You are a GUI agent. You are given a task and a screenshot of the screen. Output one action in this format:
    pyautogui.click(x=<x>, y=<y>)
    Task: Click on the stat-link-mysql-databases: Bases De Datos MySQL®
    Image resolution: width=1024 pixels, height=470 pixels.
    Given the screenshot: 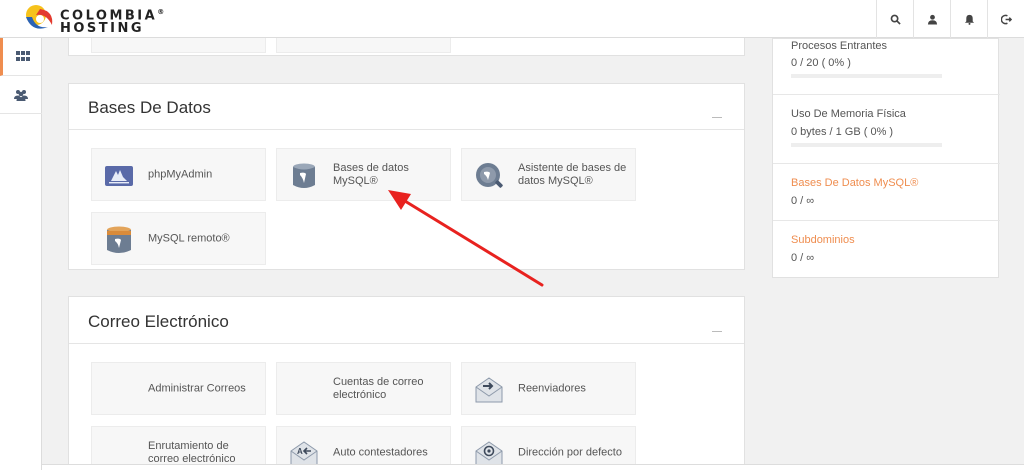 What is the action you would take?
    pyautogui.click(x=854, y=183)
    